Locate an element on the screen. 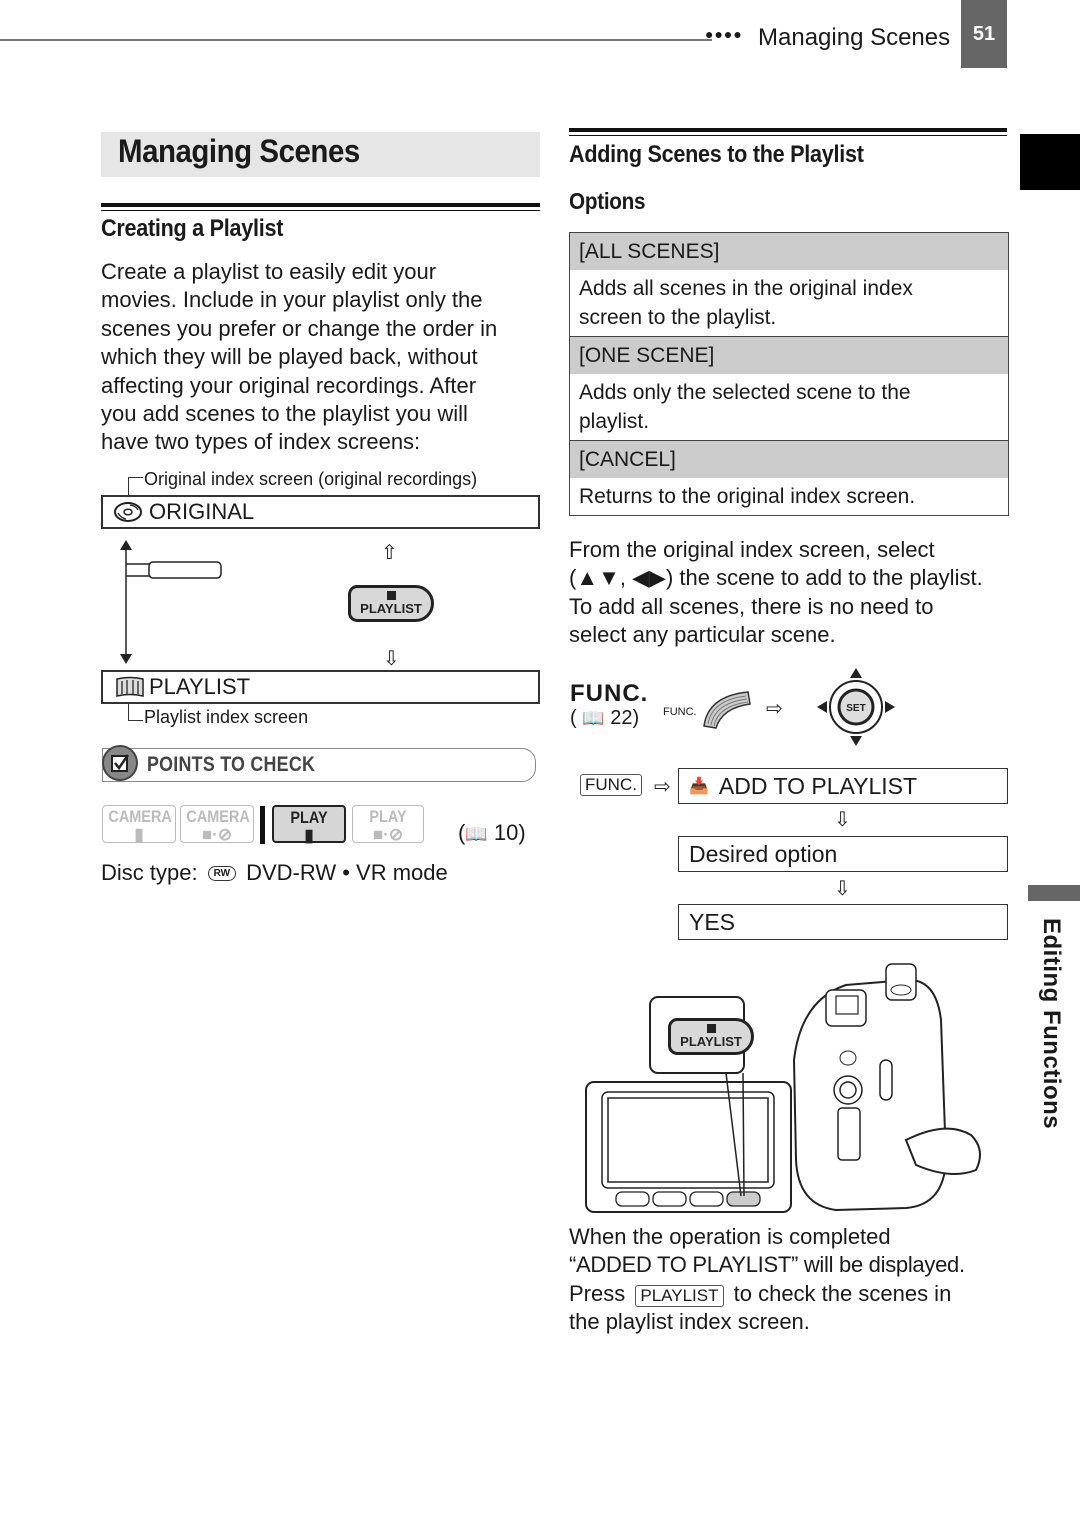 The height and width of the screenshot is (1534, 1080). intro-line: scenes you prefer or change the order in is located at coordinates (299, 328).